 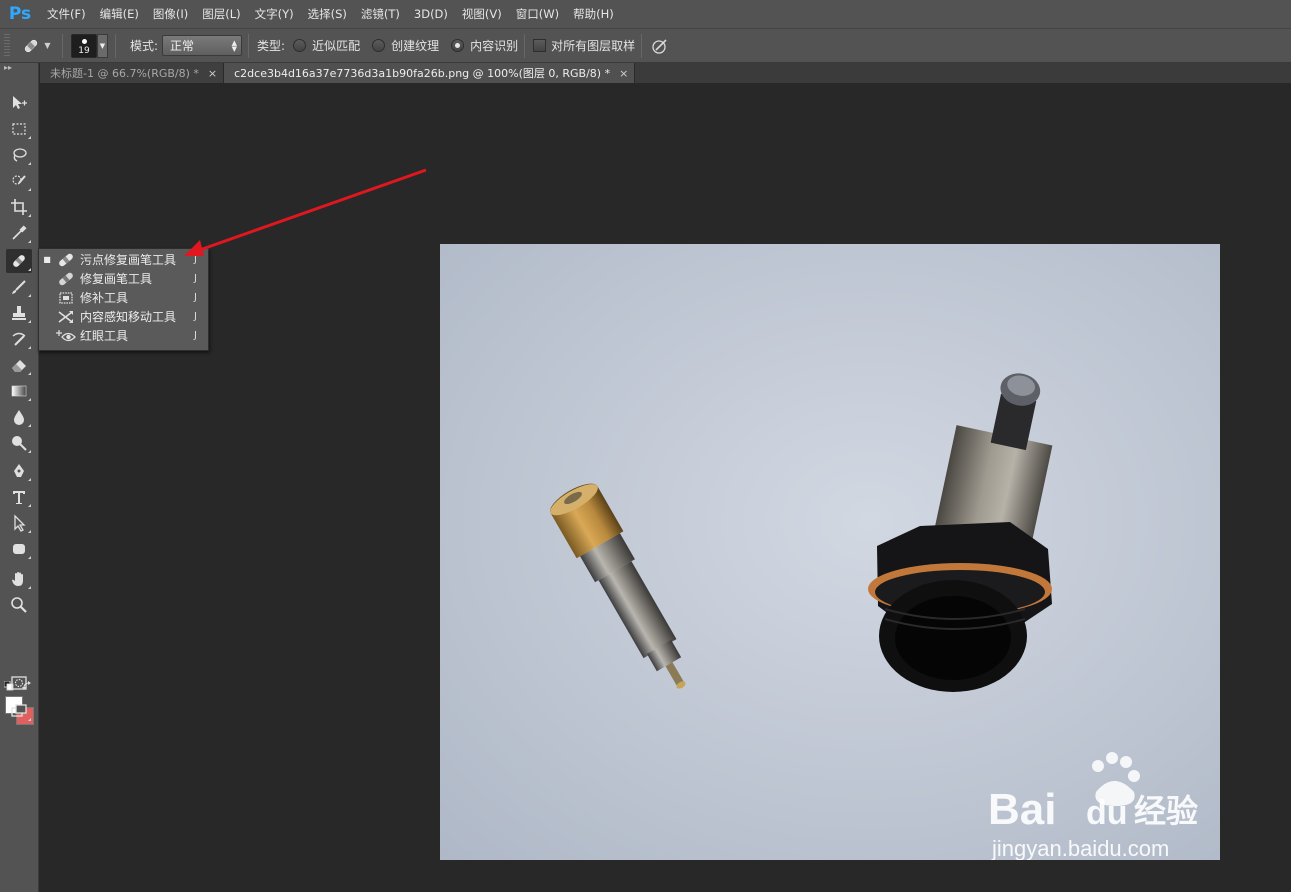 What do you see at coordinates (20, 14) in the screenshot?
I see `photoshop-logo: Ps` at bounding box center [20, 14].